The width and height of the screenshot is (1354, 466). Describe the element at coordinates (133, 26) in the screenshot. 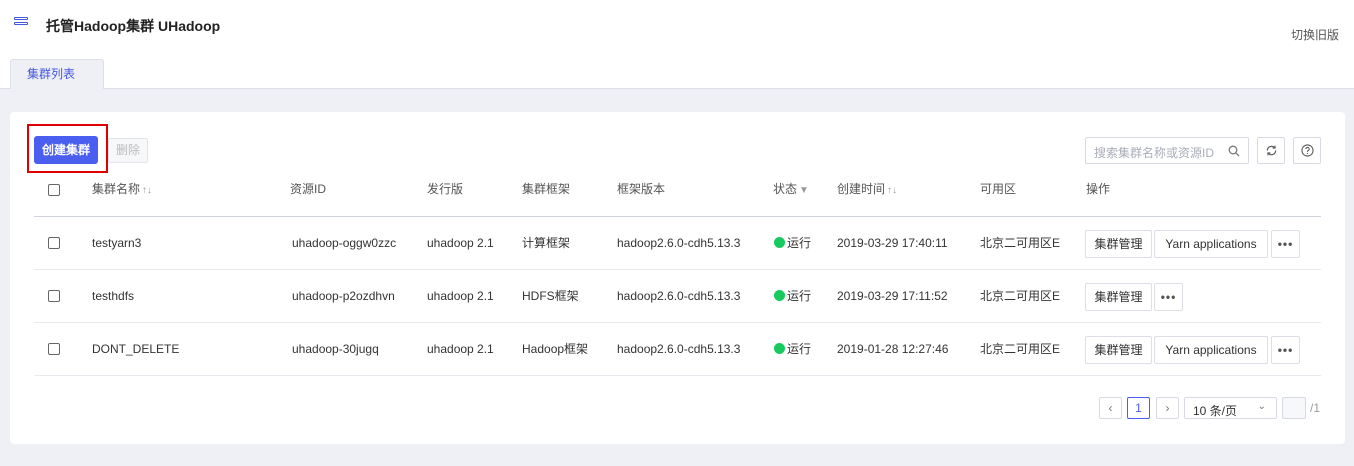

I see `page-title: 托管Hadoop集群 UHadoop` at that location.